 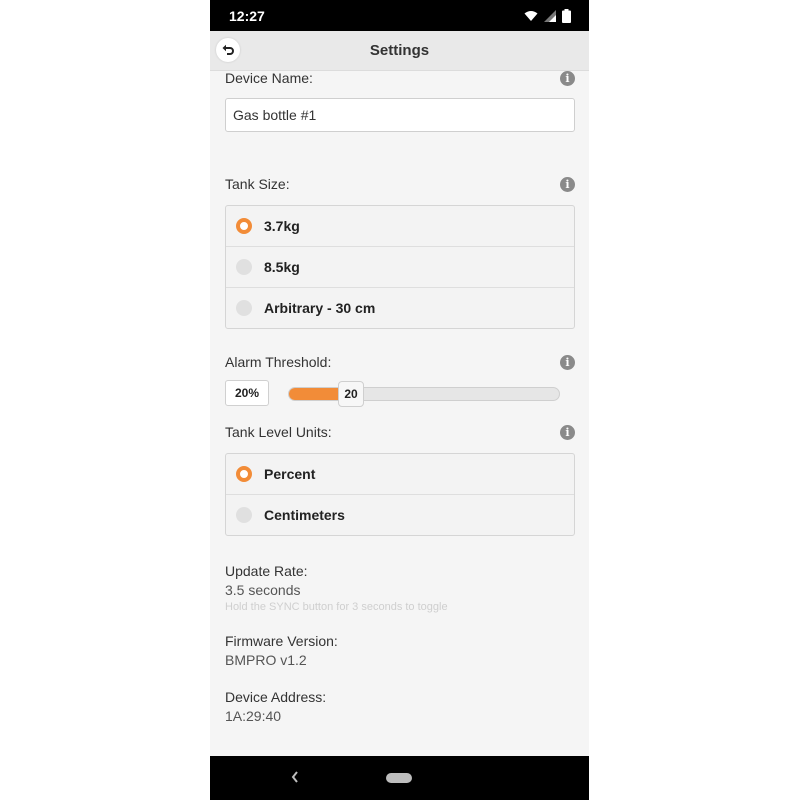 What do you see at coordinates (424, 394) in the screenshot?
I see `alarm-threshold-slider: 20` at bounding box center [424, 394].